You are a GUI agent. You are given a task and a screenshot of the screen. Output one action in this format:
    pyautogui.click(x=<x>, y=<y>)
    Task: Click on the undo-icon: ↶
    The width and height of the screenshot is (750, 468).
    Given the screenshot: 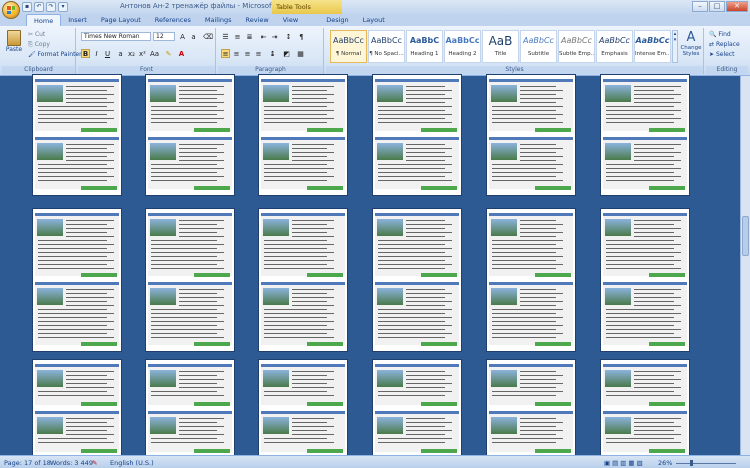 What is the action you would take?
    pyautogui.click(x=39, y=7)
    